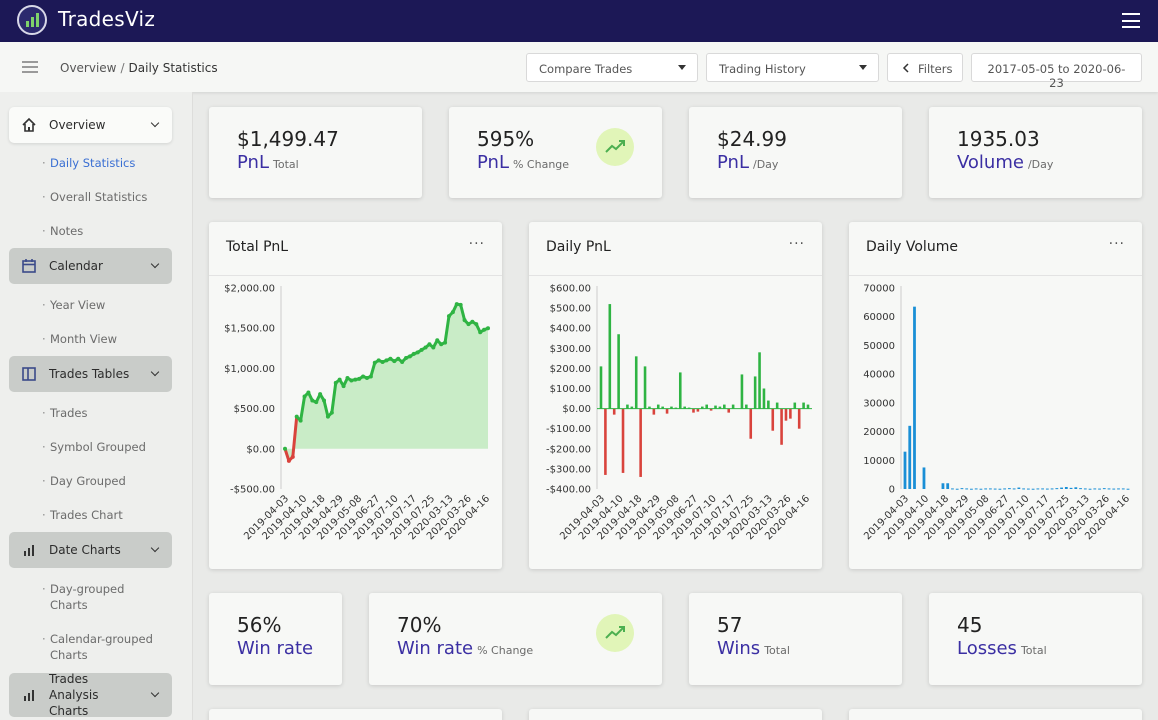  Describe the element at coordinates (576, 409) in the screenshot. I see `y-tick-label: $0.00` at that location.